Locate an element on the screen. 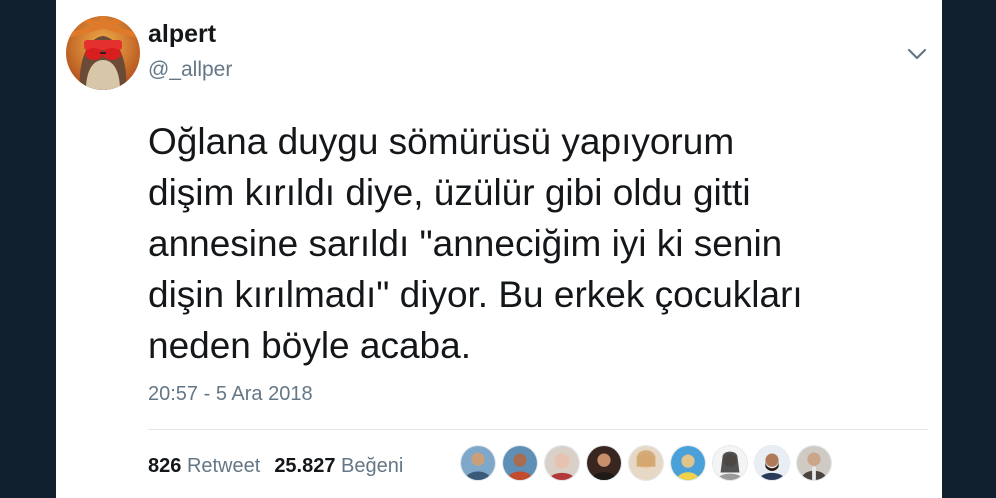  like-label: Beğeni is located at coordinates (372, 466).